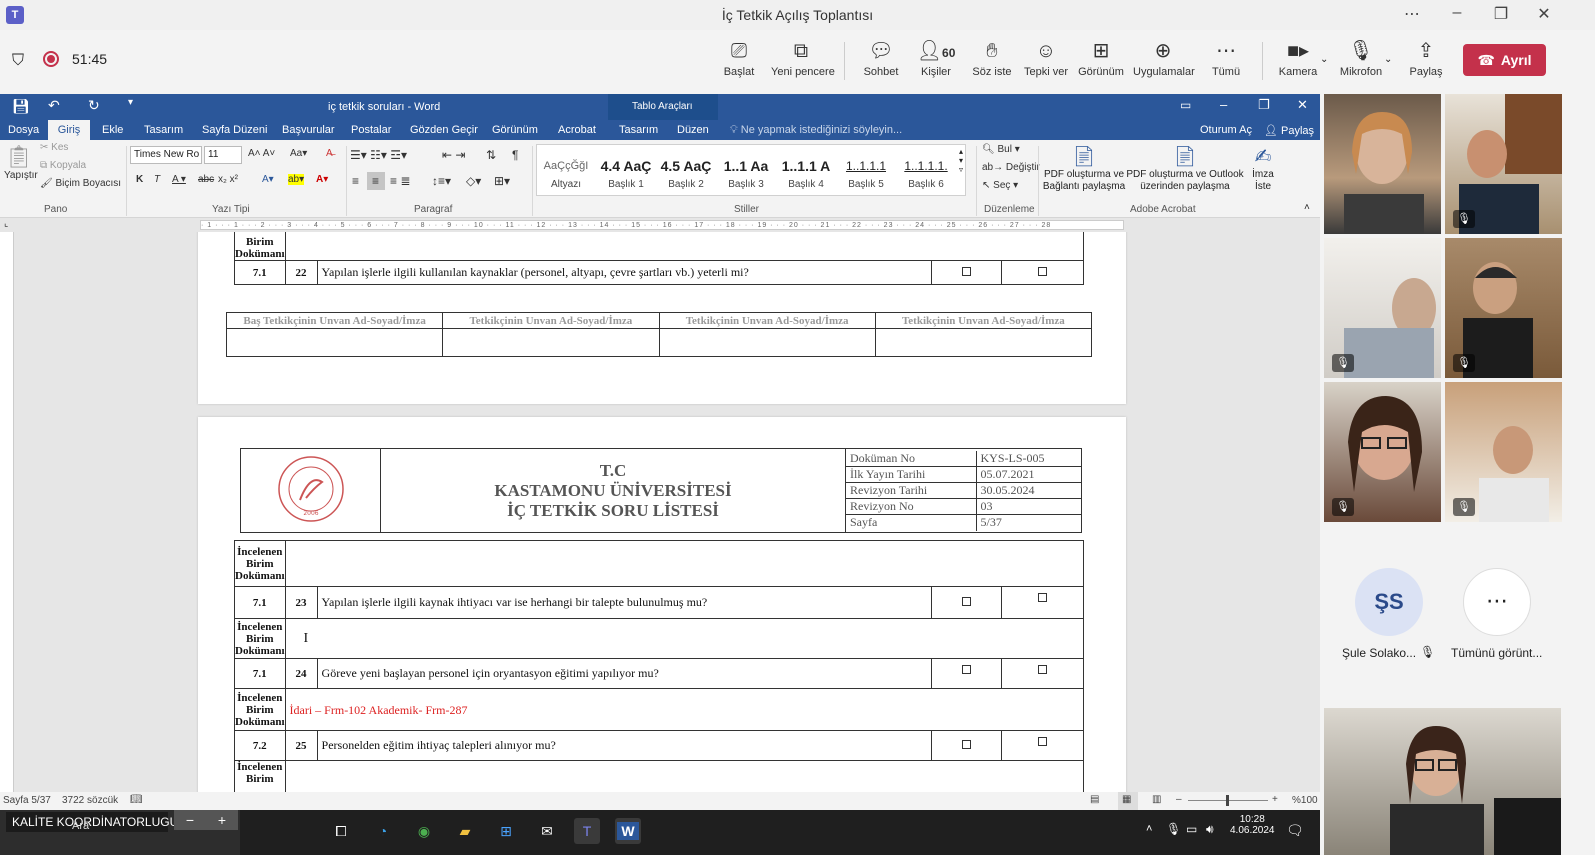 The width and height of the screenshot is (1595, 855). Describe the element at coordinates (441, 181) in the screenshot. I see `line-spacing-icon: ↕≡▾` at that location.